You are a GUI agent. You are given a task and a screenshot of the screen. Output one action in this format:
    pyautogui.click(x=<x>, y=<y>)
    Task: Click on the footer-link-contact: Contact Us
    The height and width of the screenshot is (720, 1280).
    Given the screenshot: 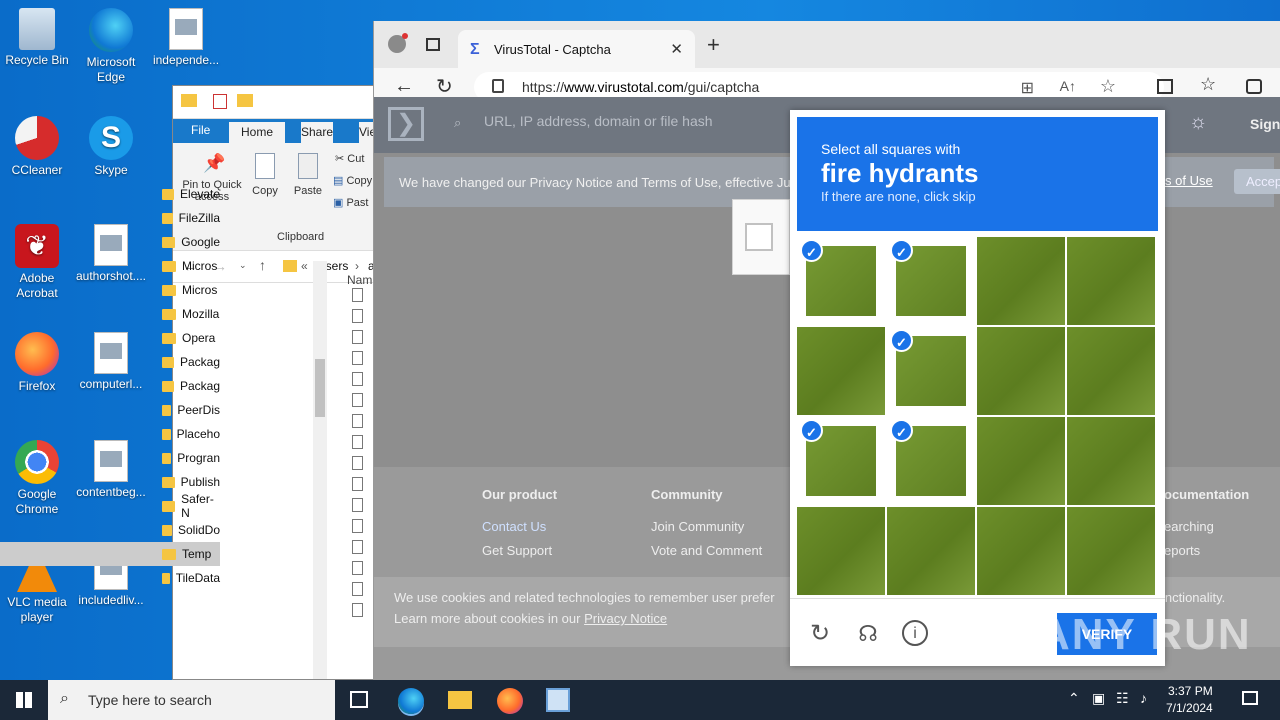 What is the action you would take?
    pyautogui.click(x=514, y=526)
    